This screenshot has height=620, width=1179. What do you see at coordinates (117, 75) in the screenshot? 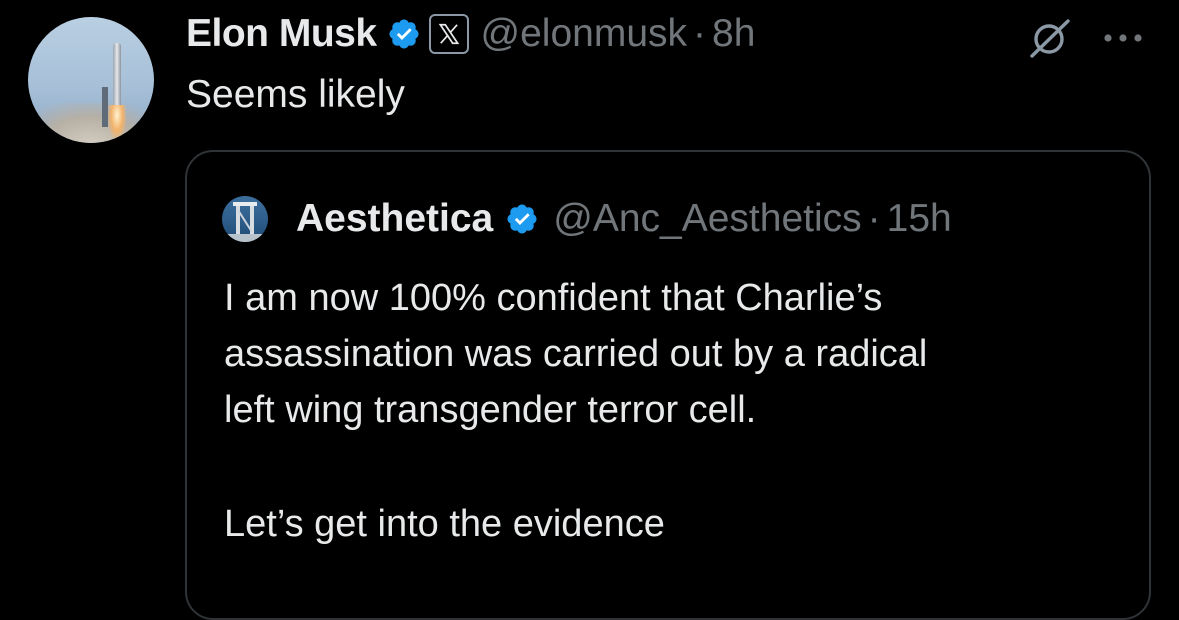
I see `avatar-rocket` at bounding box center [117, 75].